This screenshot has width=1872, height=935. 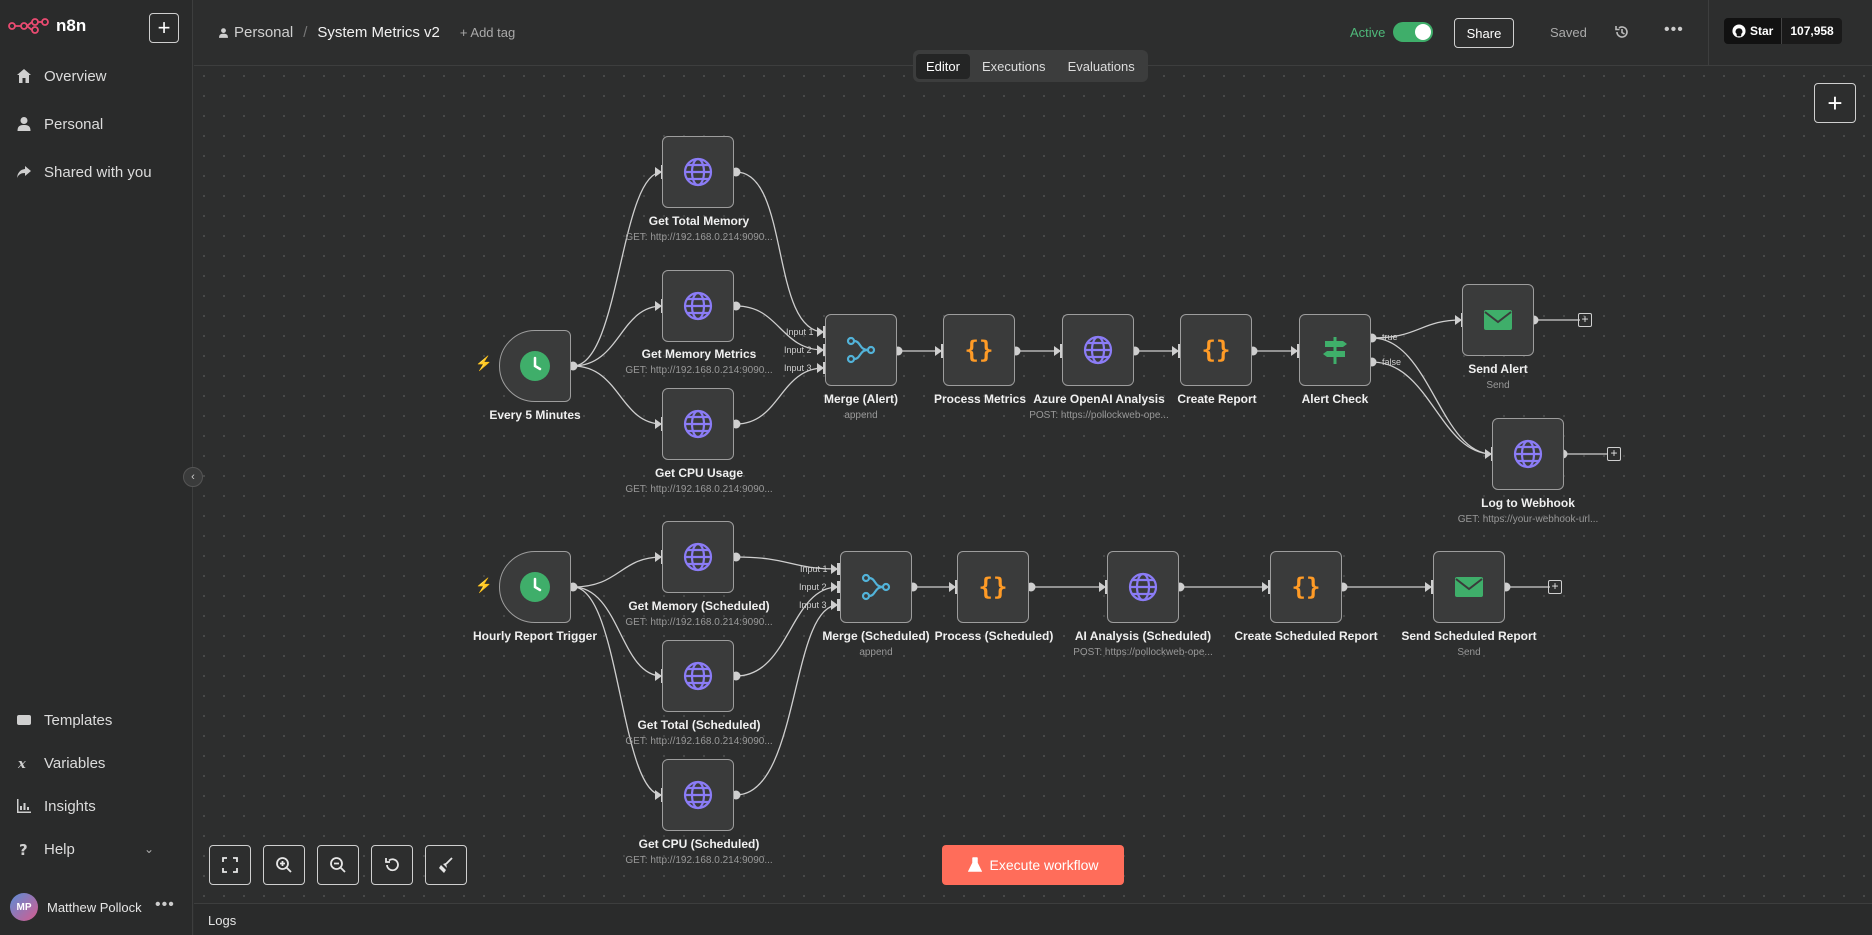 I want to click on github-star-left: Star, so click(x=1753, y=31).